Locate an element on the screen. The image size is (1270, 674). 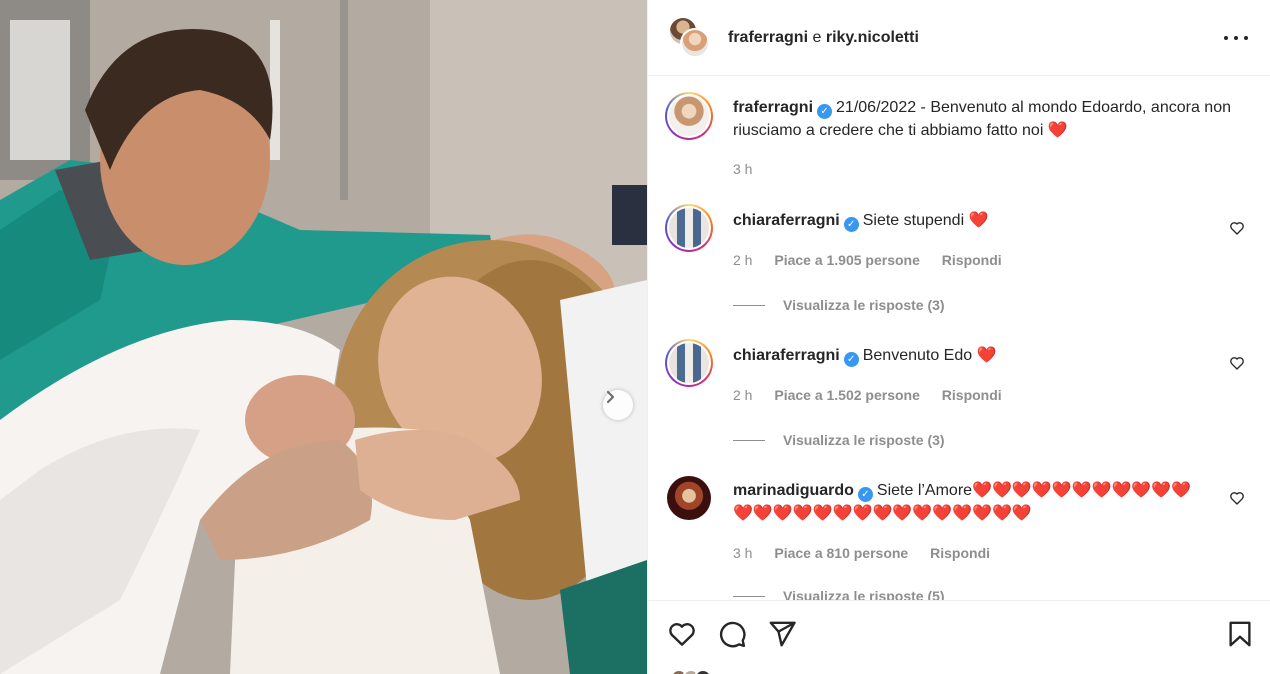
avatar-riky-nicoletti-small is located at coordinates (695, 42).